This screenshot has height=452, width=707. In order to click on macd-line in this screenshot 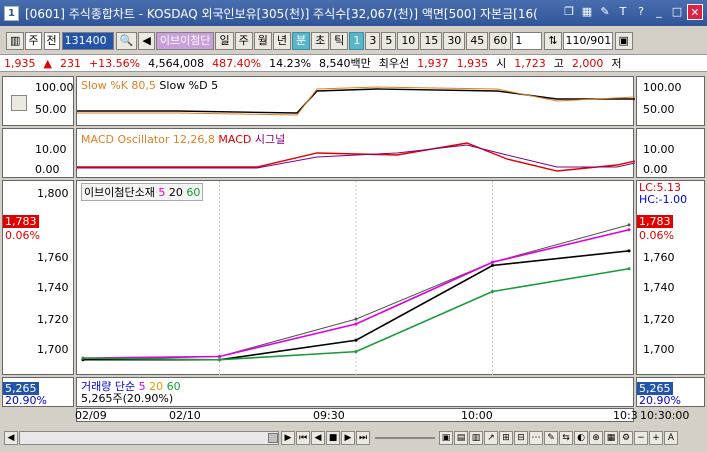, I will do `click(356, 157)`.